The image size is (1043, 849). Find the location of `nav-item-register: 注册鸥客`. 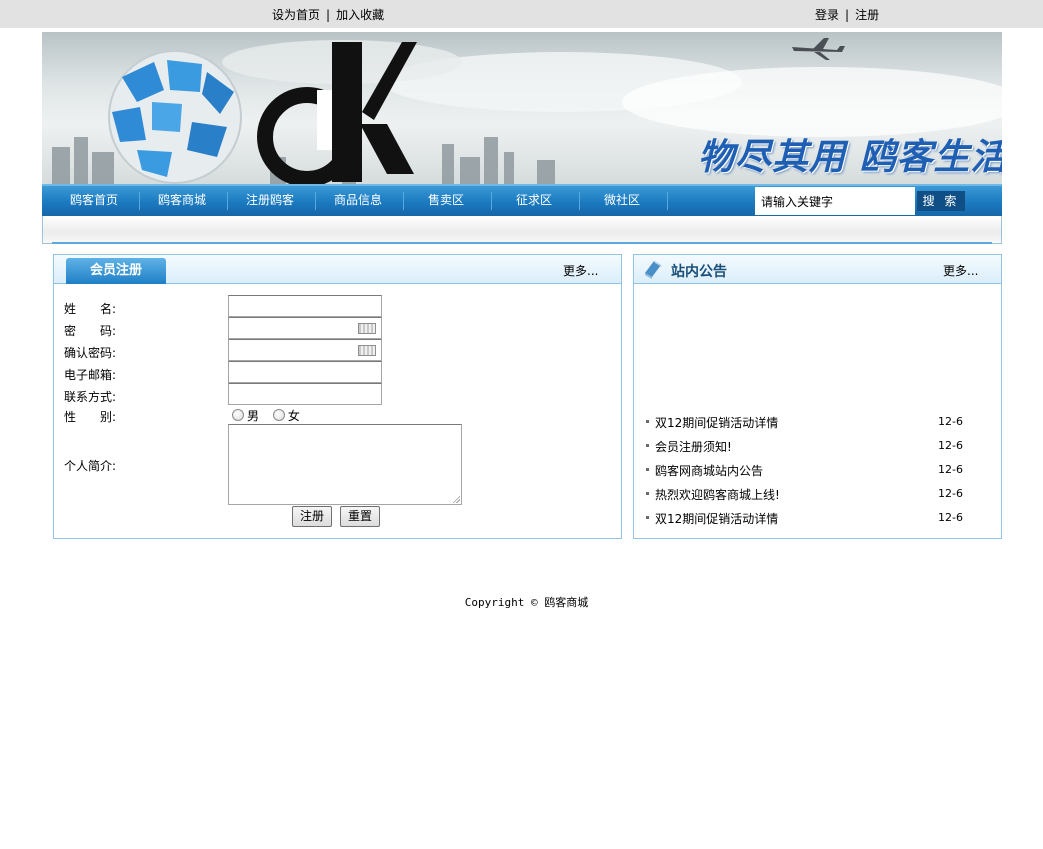

nav-item-register: 注册鸥客 is located at coordinates (270, 199).